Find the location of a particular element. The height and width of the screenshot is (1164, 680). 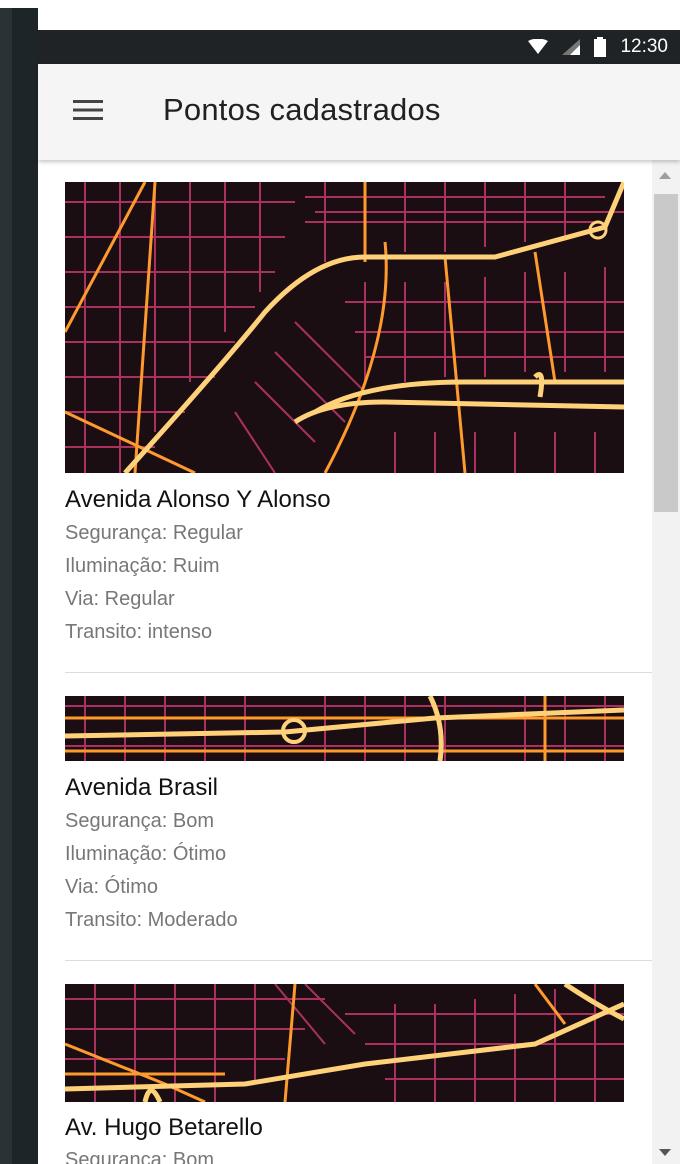

hamburger-menu-icon is located at coordinates (88, 112).